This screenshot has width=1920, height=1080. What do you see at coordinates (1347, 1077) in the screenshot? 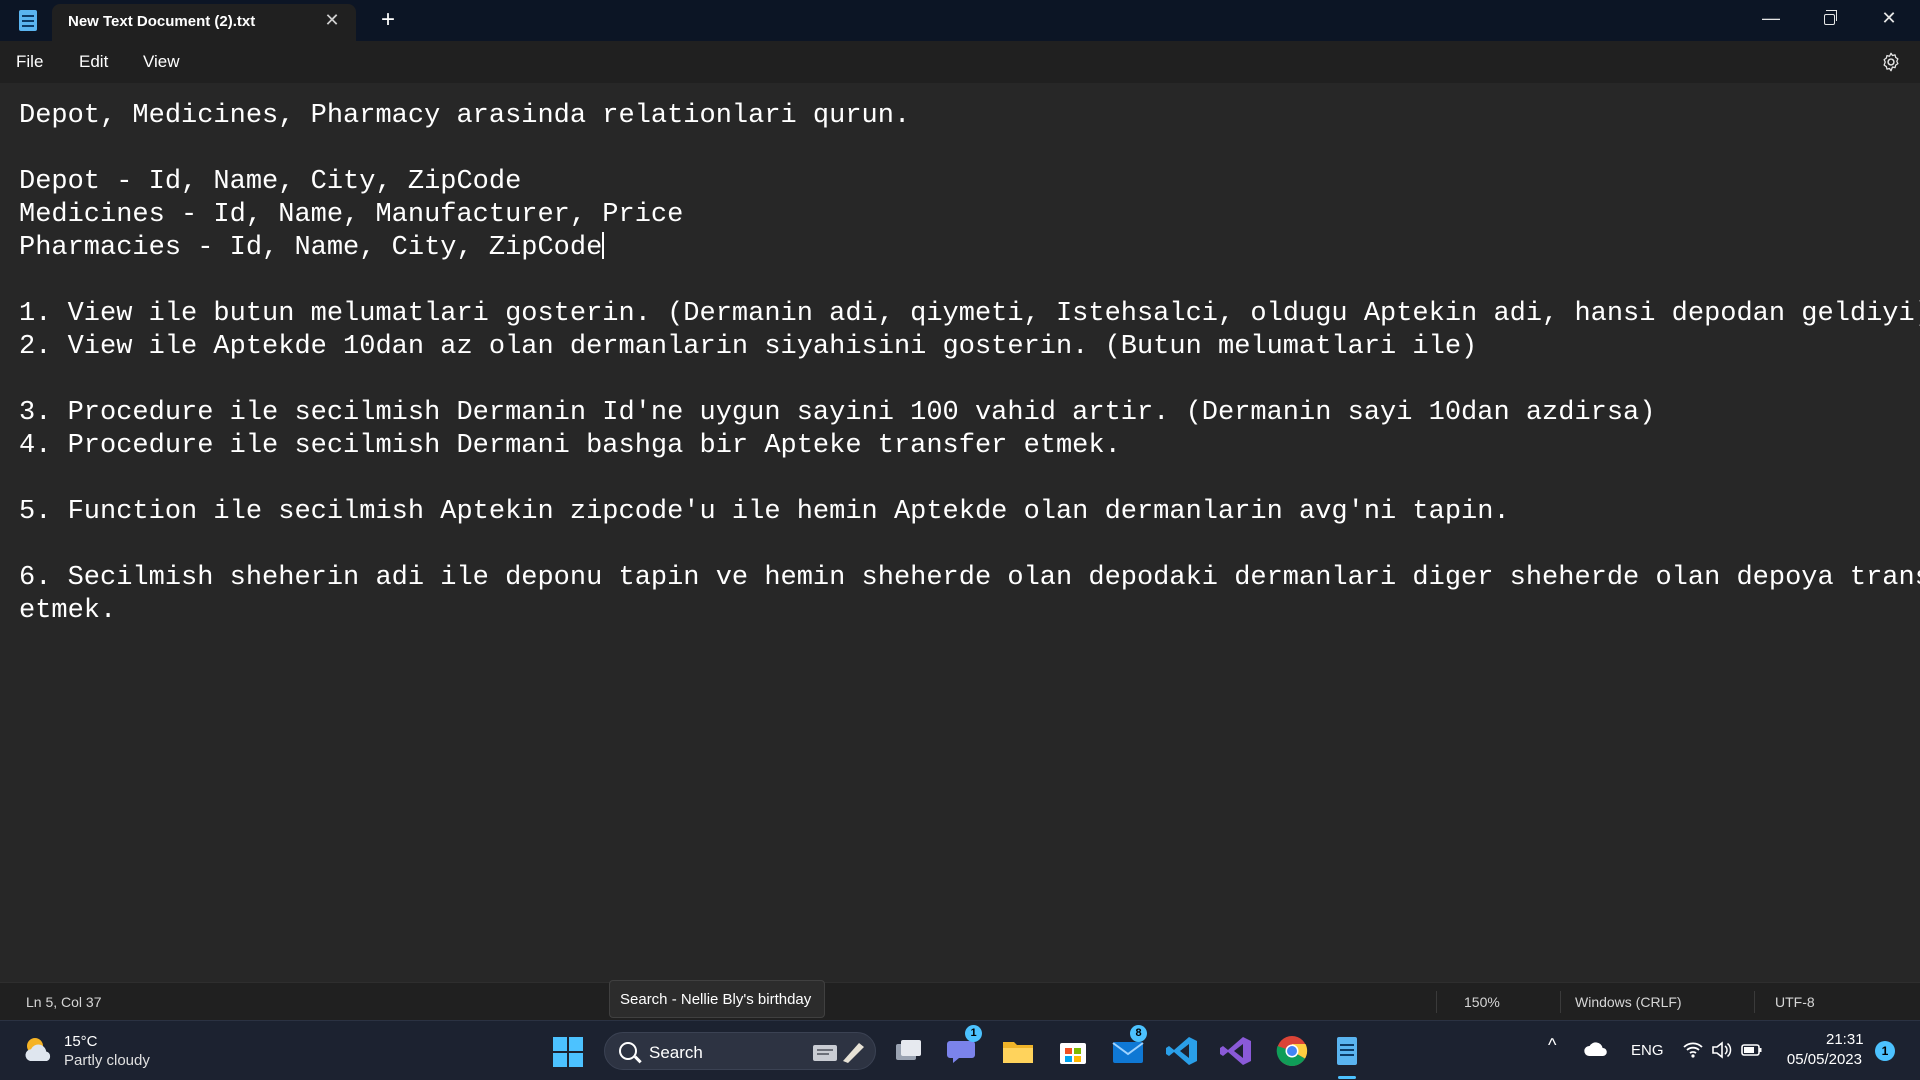
I see `active-app-indicator` at bounding box center [1347, 1077].